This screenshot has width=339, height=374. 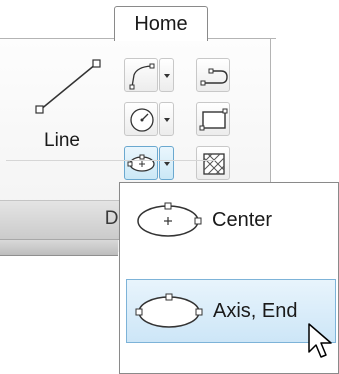 I want to click on ribbon-bottom-edge, so click(x=59, y=248).